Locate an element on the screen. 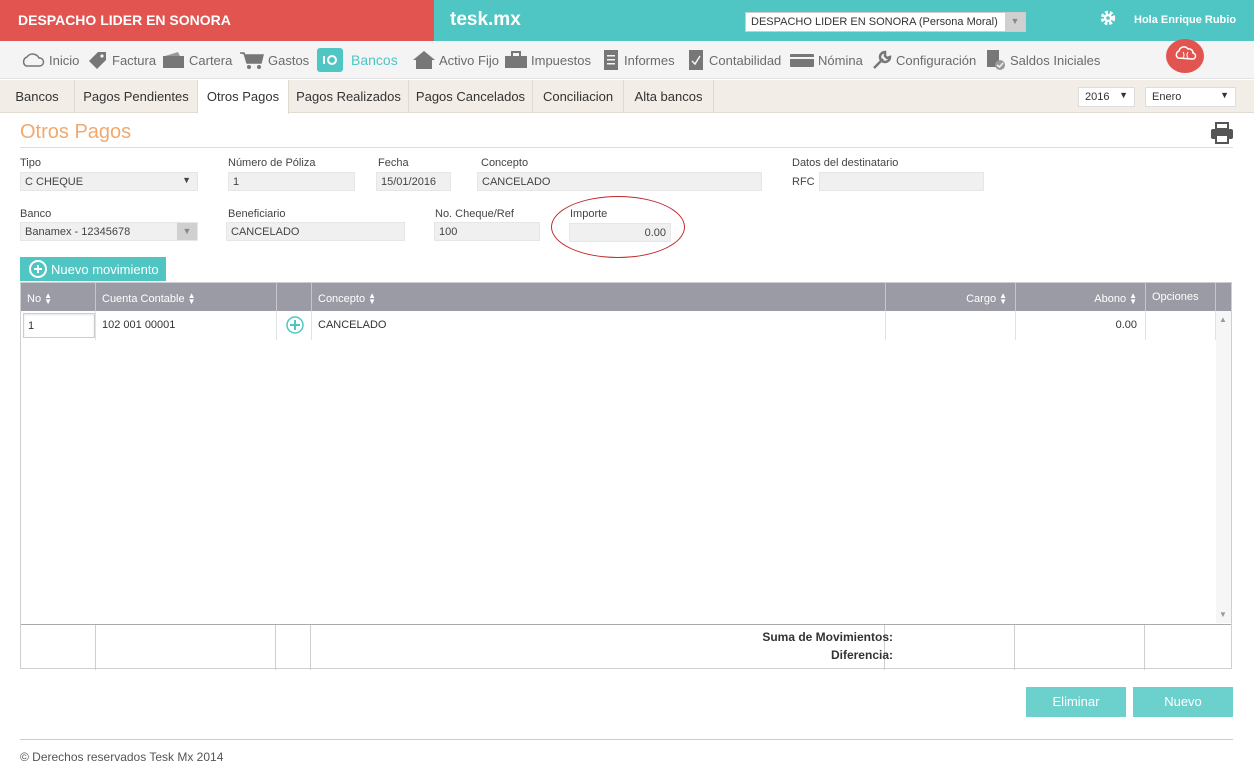 This screenshot has width=1254, height=762. cheque-field: 100 is located at coordinates (487, 231).